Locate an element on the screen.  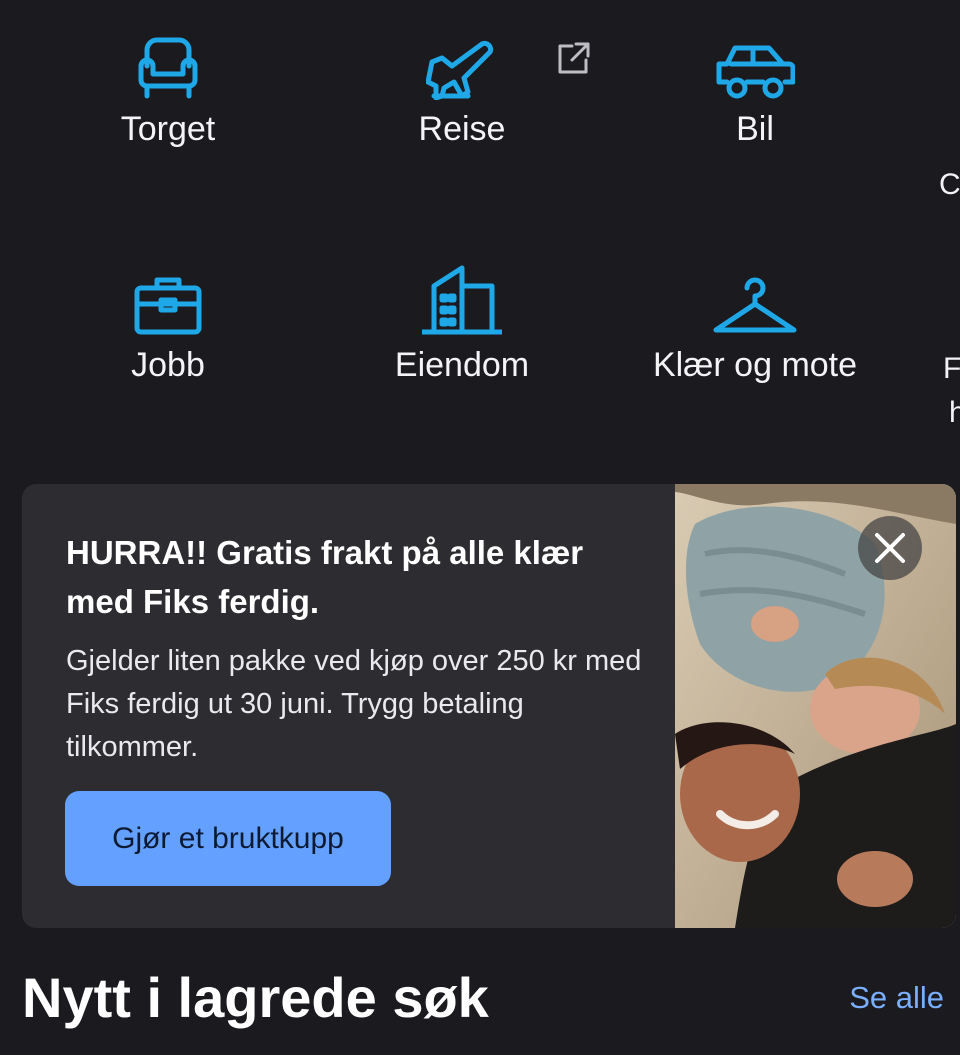
category-label: Jobb is located at coordinates (168, 365).